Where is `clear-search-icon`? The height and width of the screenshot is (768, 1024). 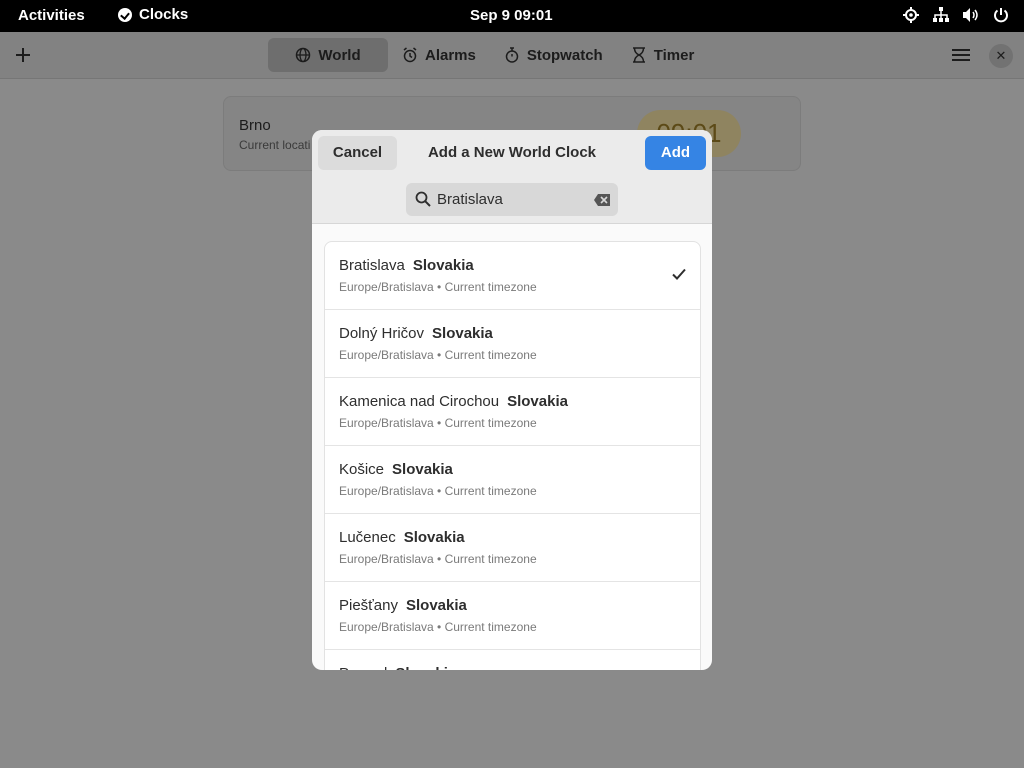 clear-search-icon is located at coordinates (602, 199).